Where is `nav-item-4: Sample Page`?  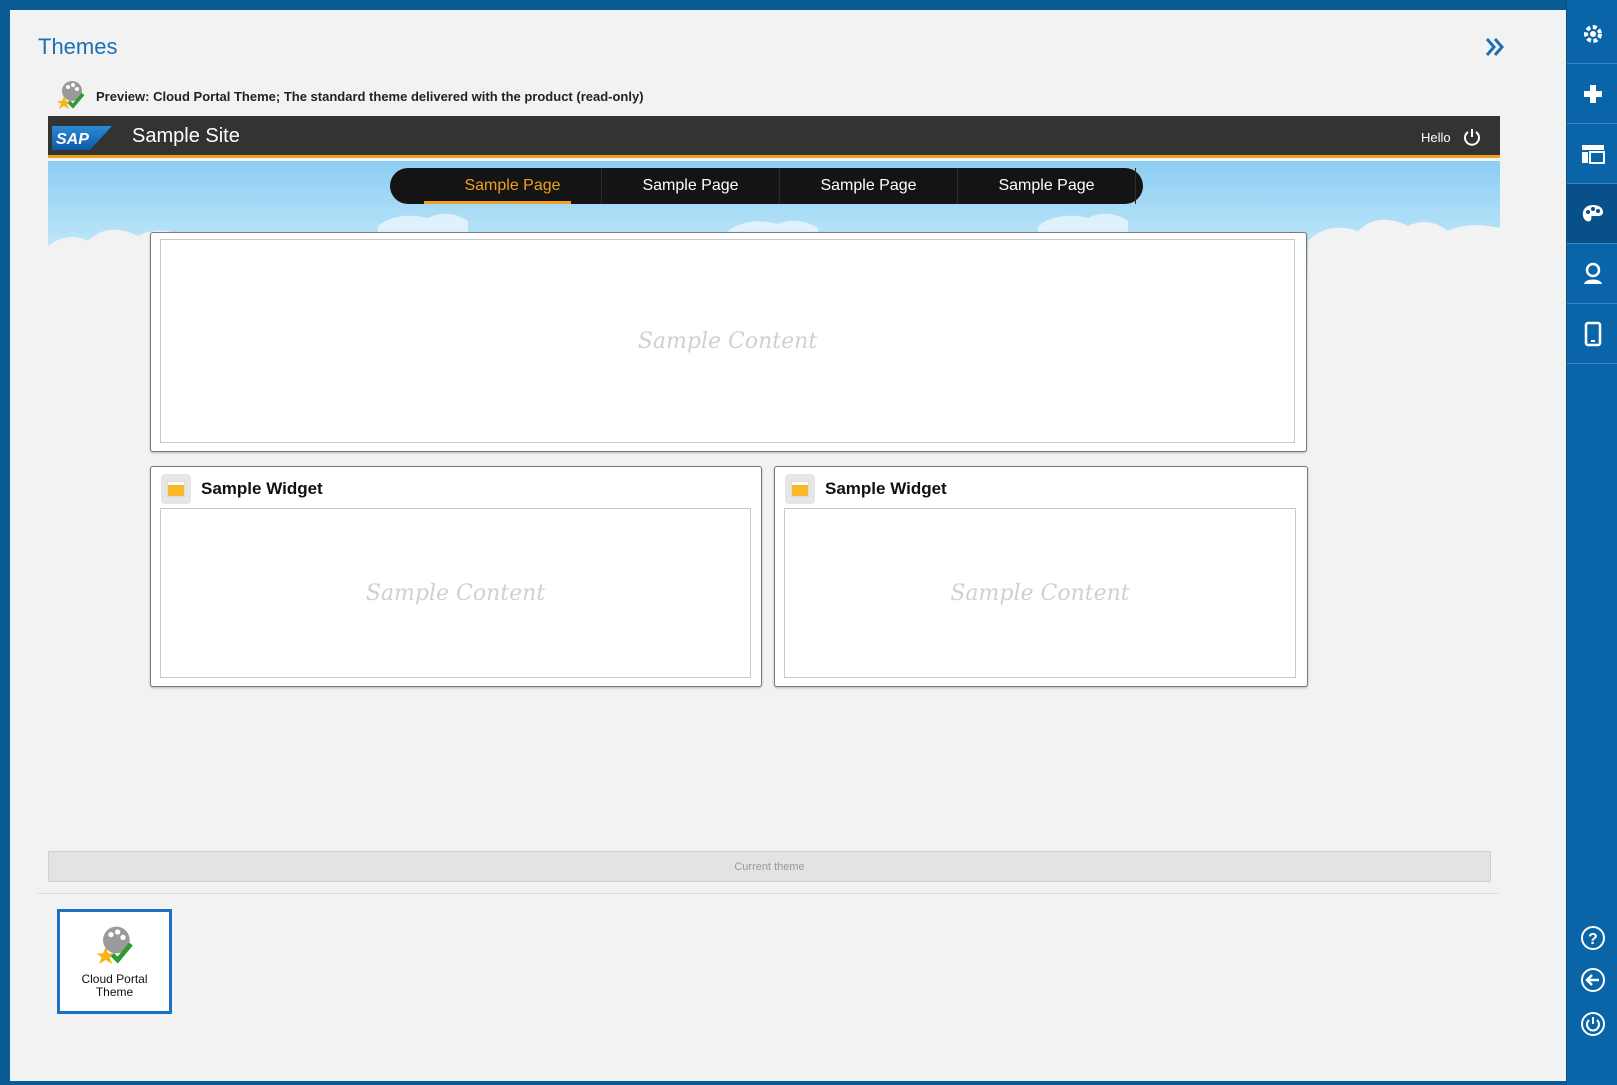 nav-item-4: Sample Page is located at coordinates (1047, 186).